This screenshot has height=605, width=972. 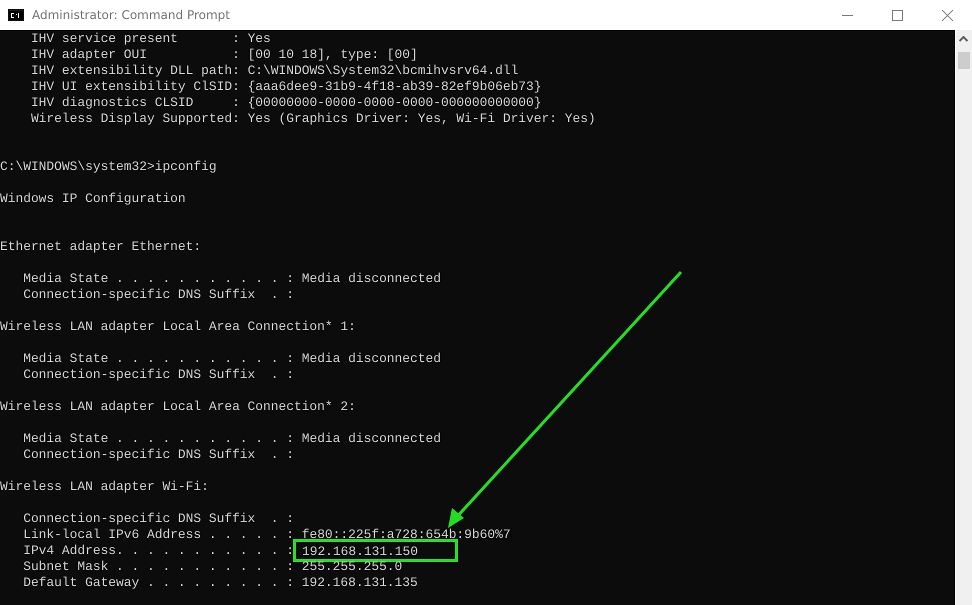 I want to click on console-line: Ethernet adapter Ethernet:, so click(x=101, y=247).